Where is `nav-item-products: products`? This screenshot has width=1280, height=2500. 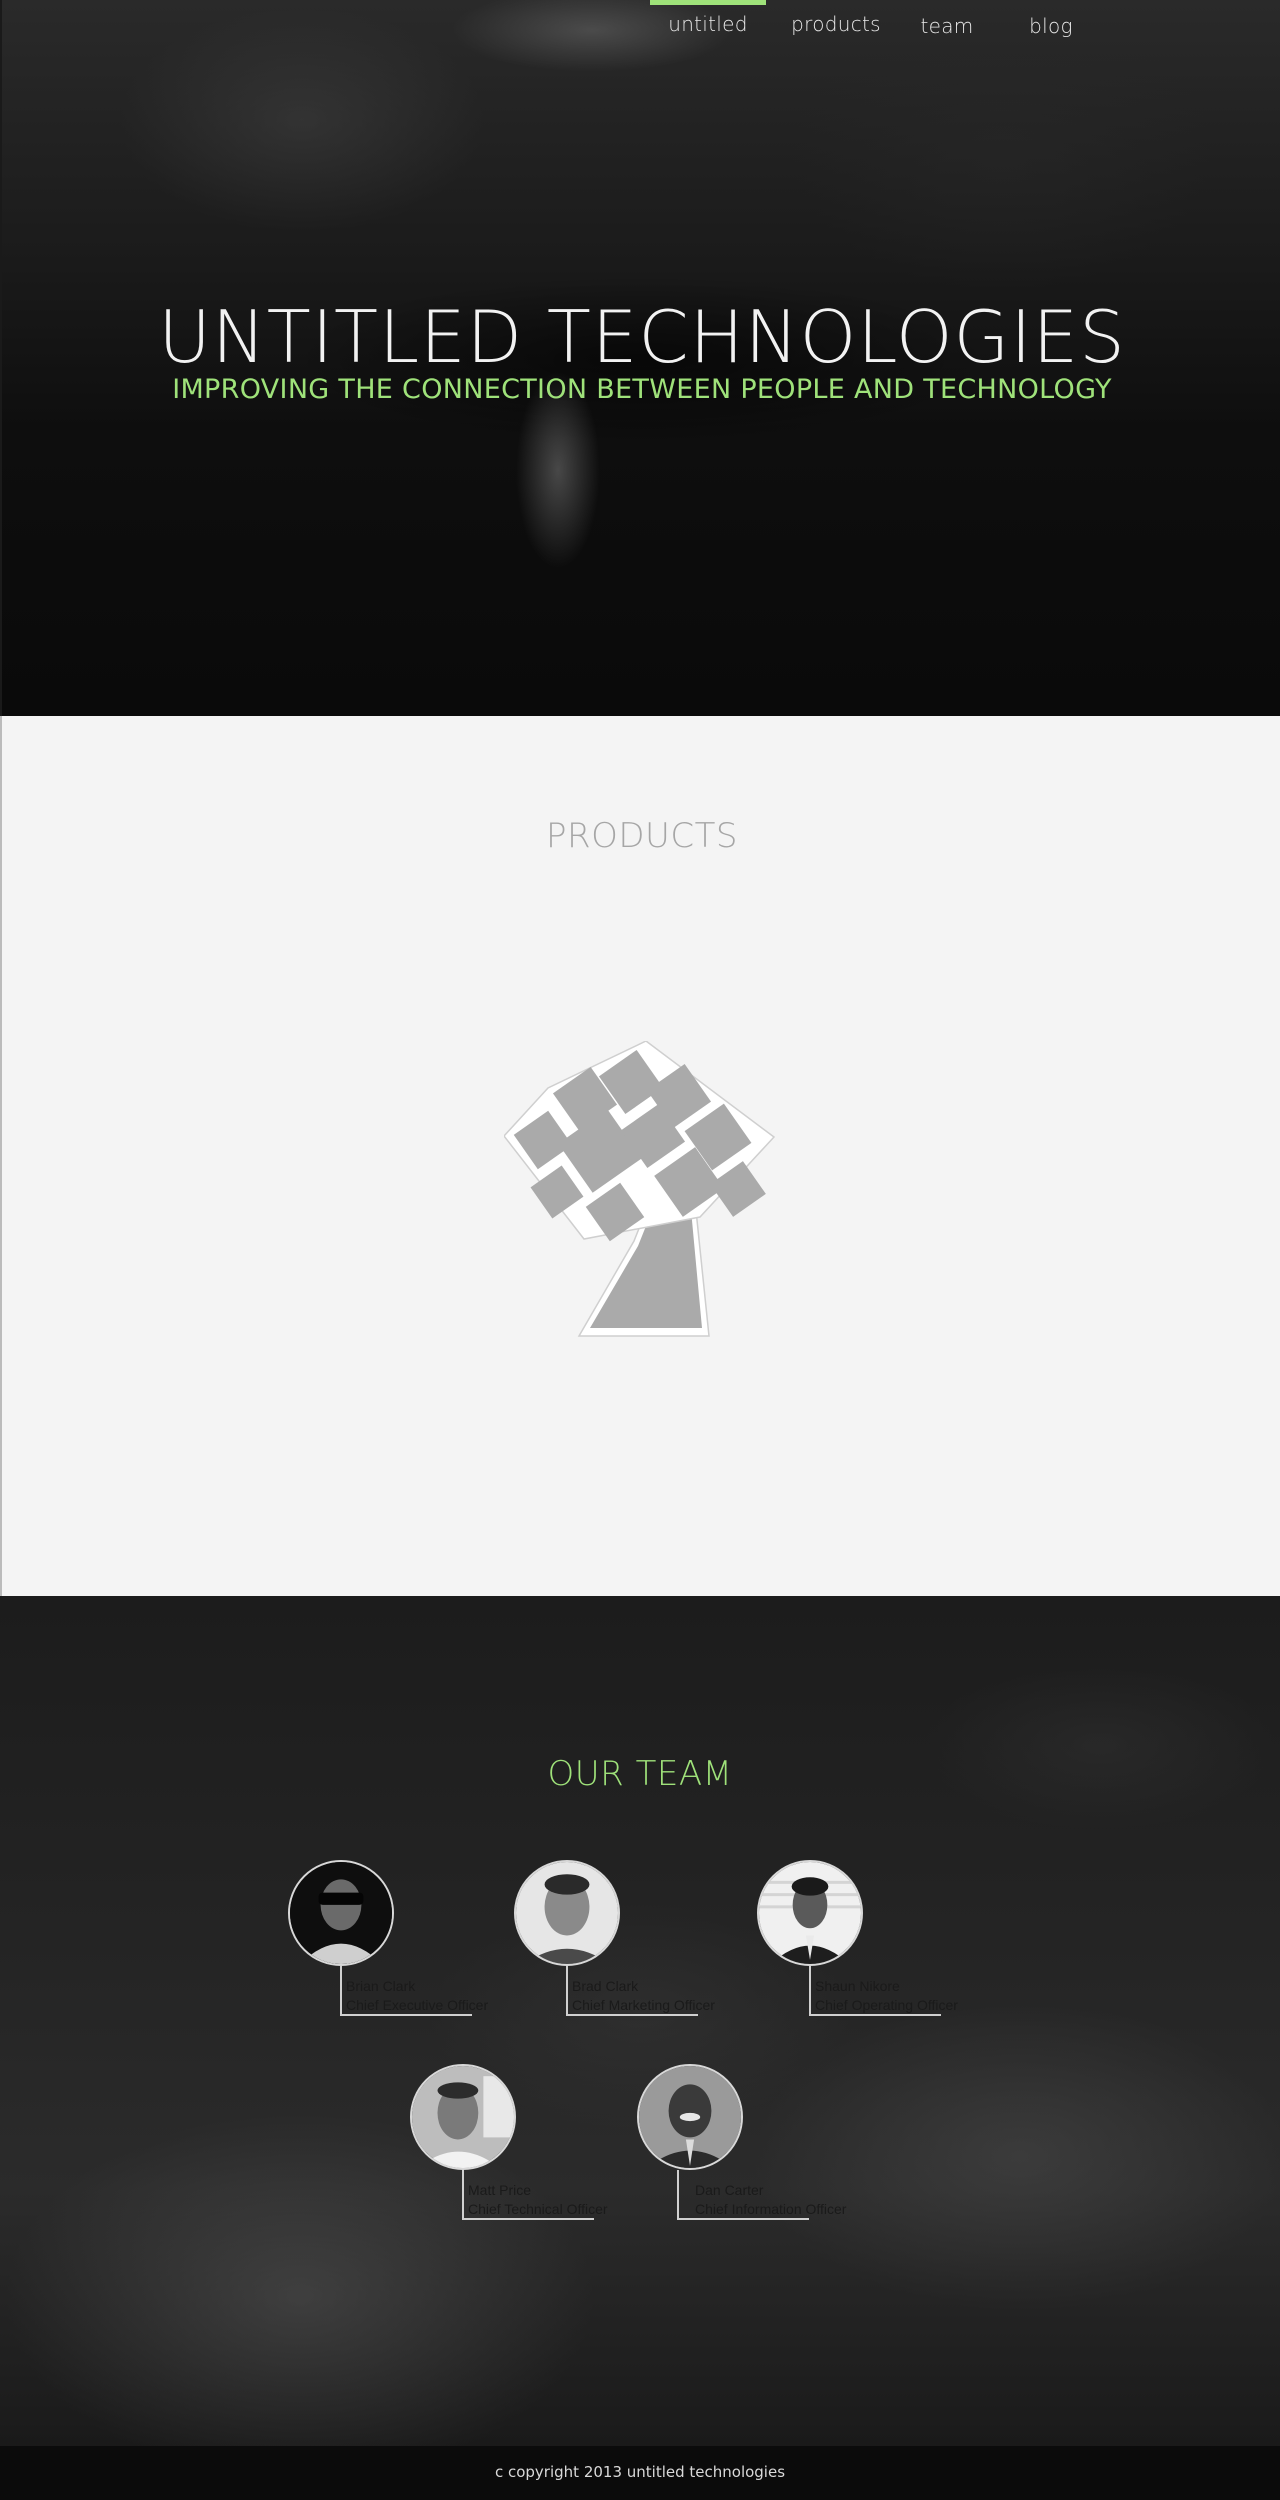 nav-item-products: products is located at coordinates (836, 25).